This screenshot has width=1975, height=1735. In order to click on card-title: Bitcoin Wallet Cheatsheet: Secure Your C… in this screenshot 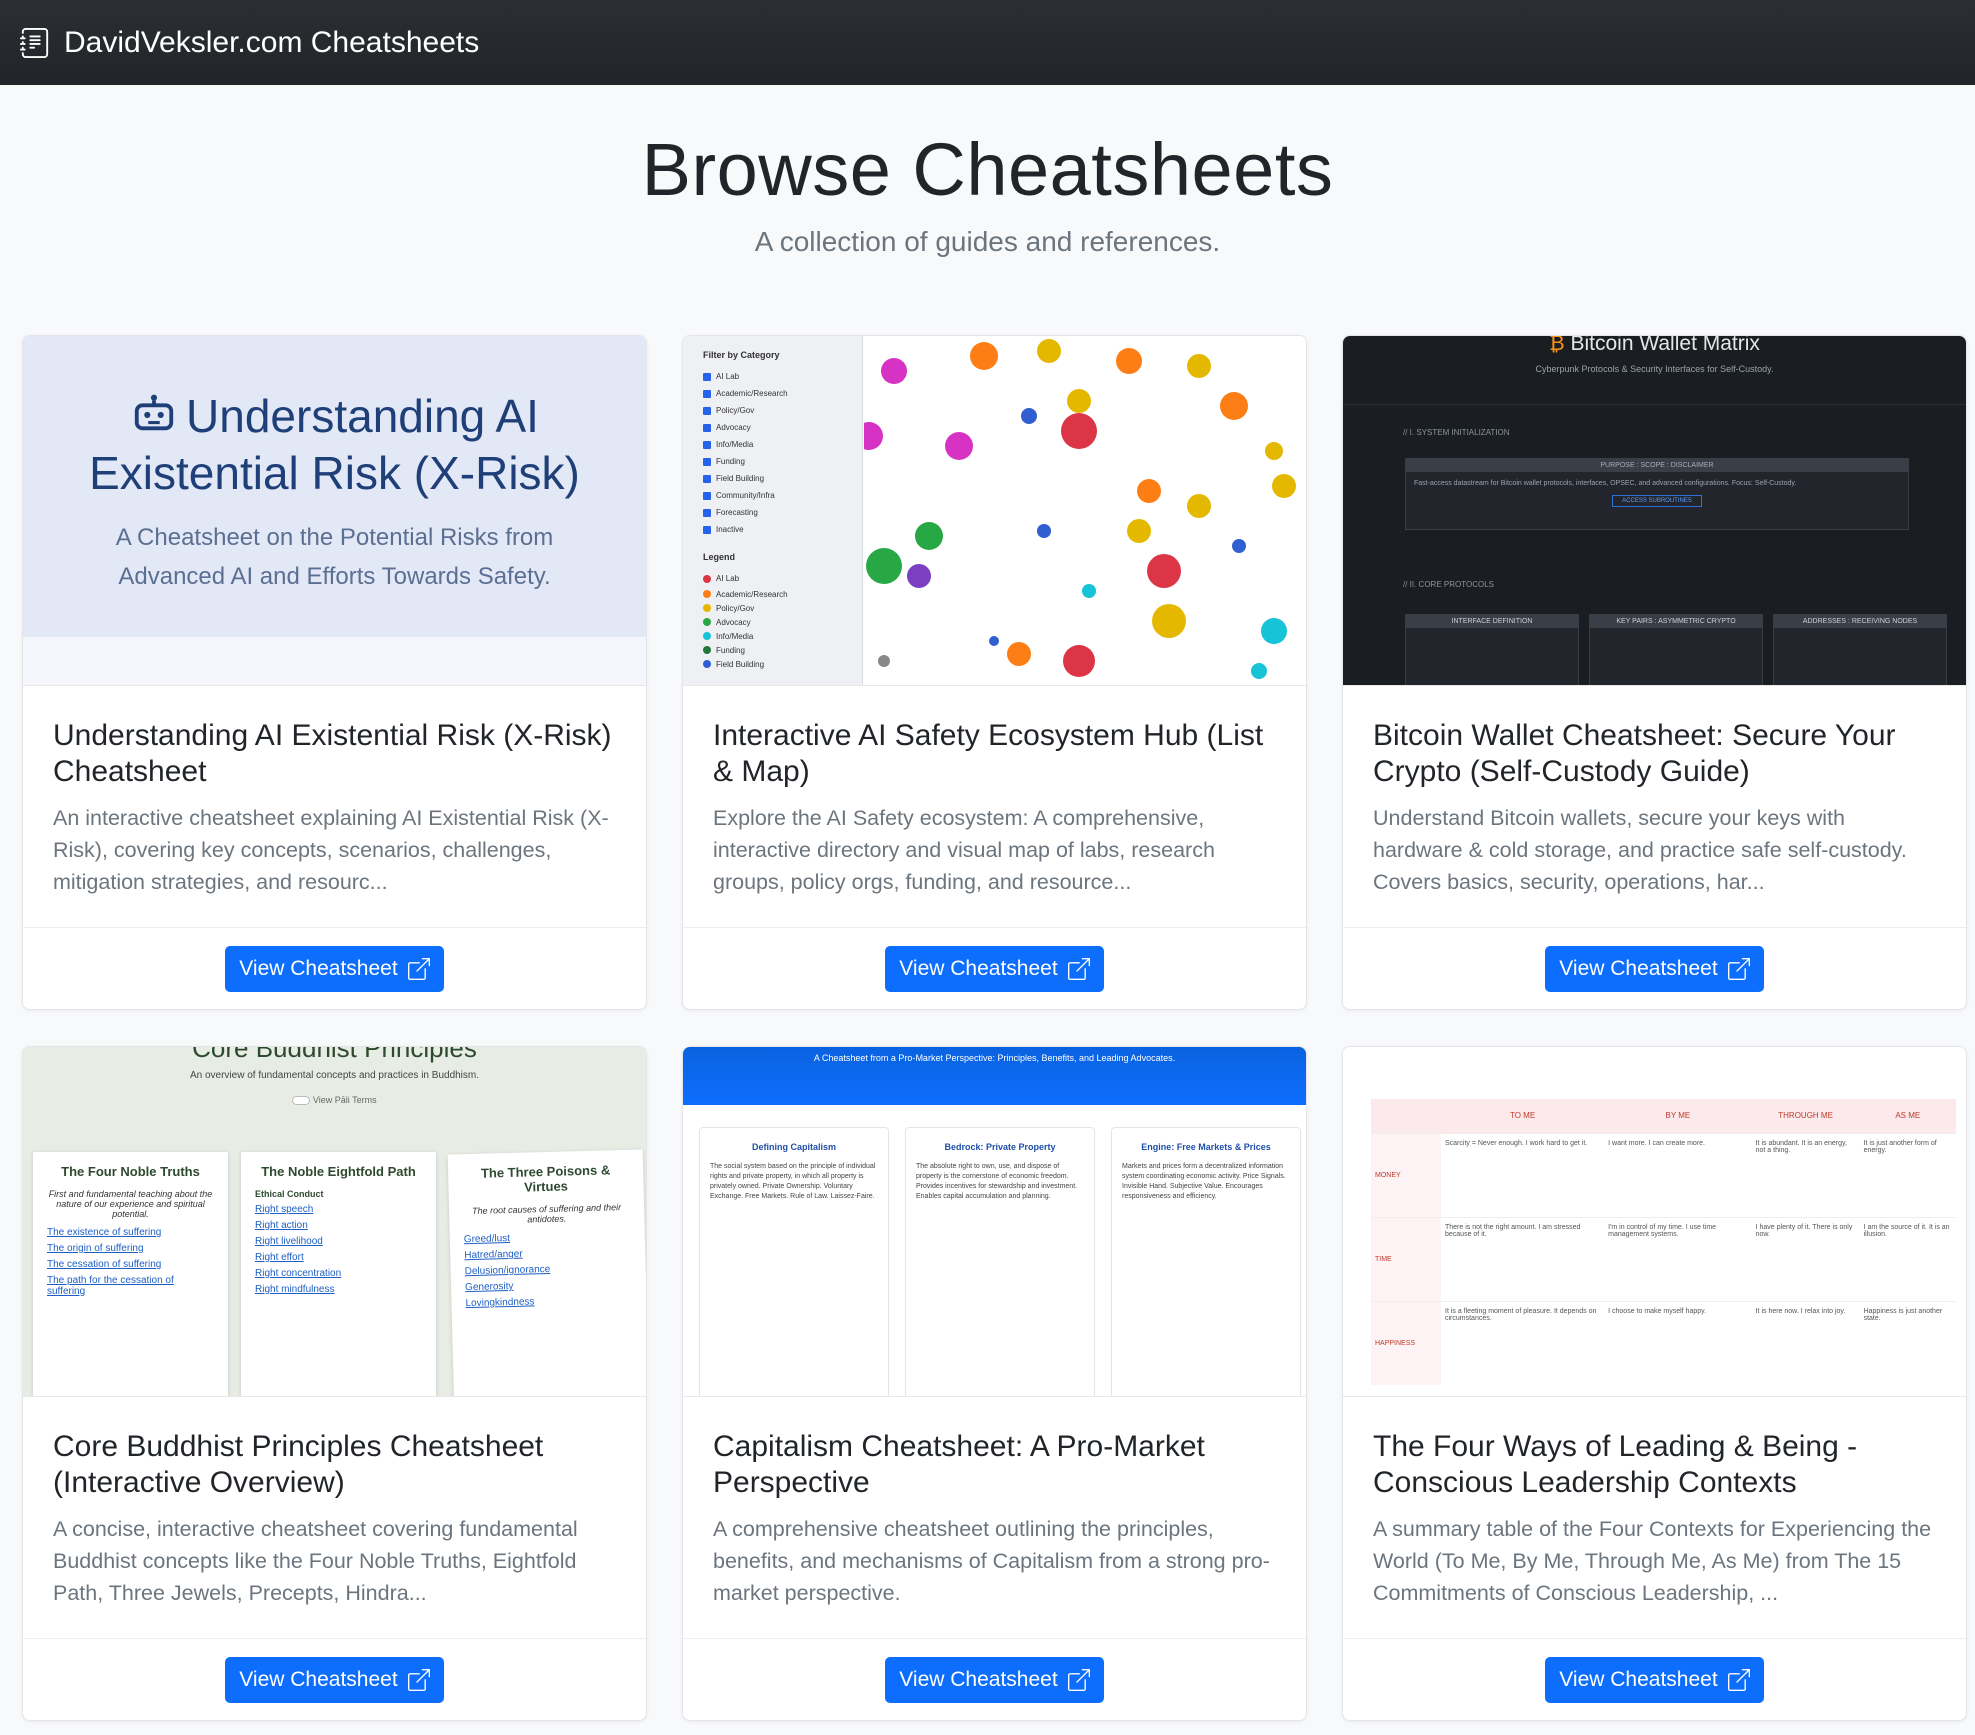, I will do `click(1634, 753)`.